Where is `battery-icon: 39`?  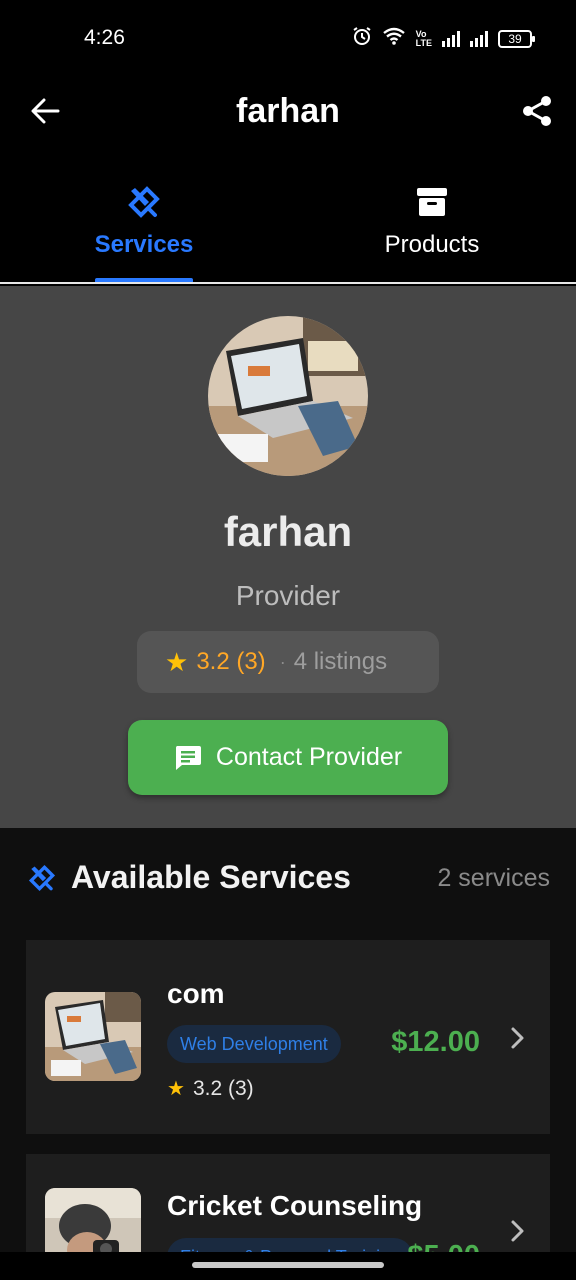 battery-icon: 39 is located at coordinates (516, 38).